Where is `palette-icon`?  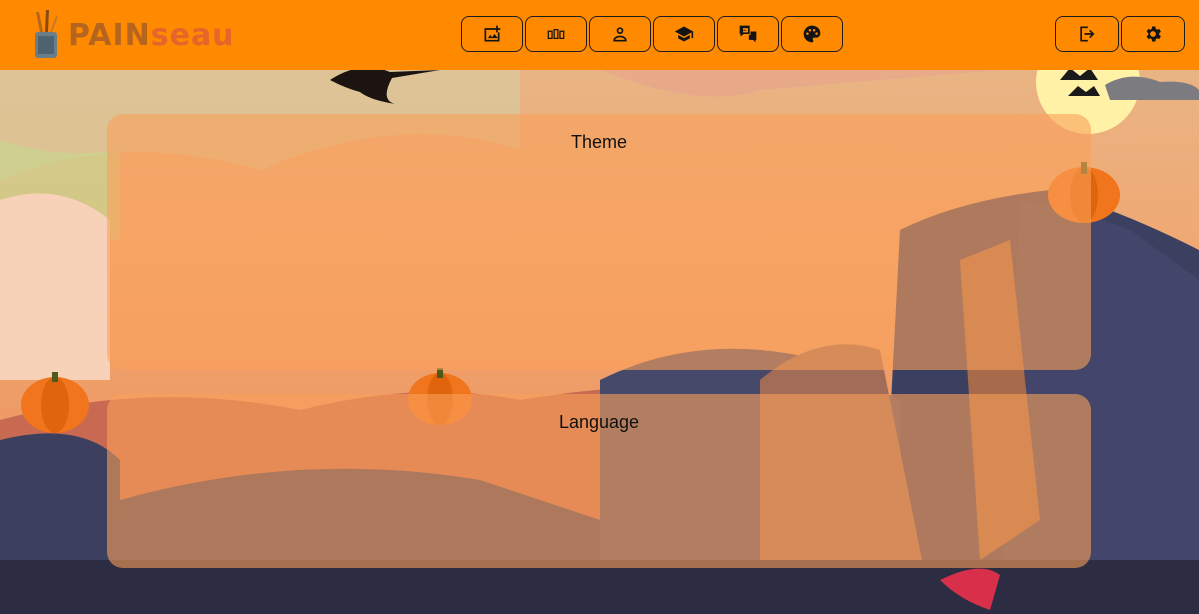 palette-icon is located at coordinates (812, 34).